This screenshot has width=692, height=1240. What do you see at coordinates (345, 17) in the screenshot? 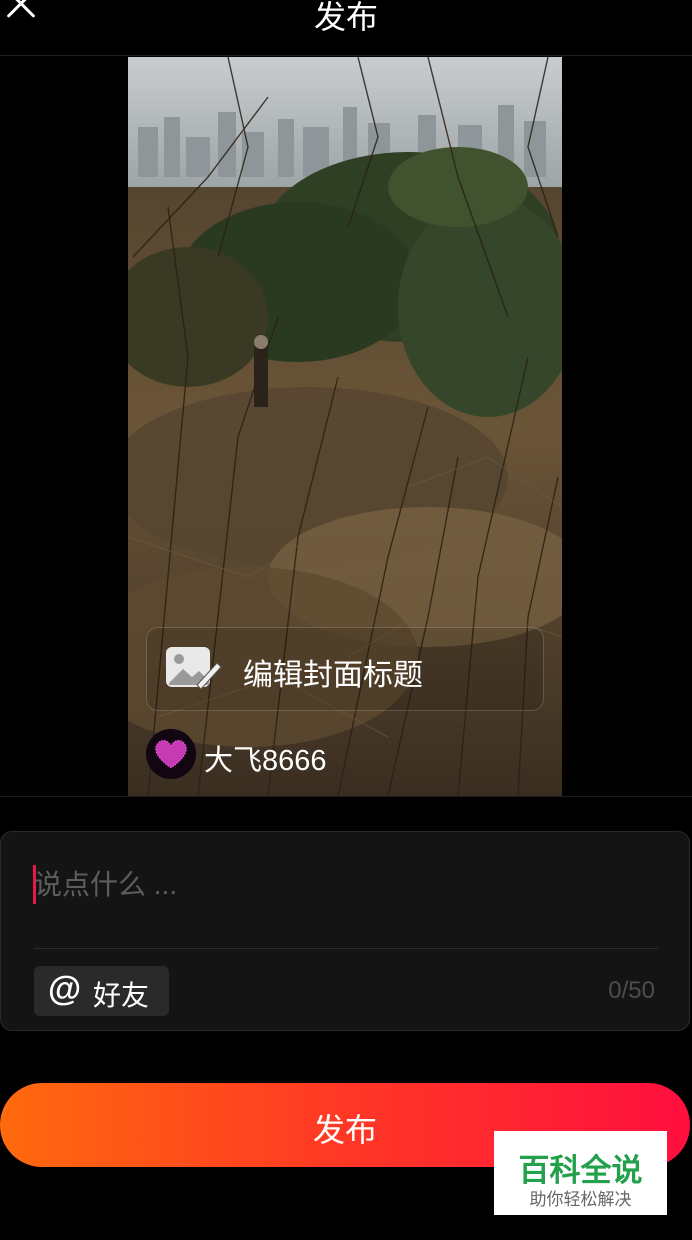
I see `page-title: 发布` at bounding box center [345, 17].